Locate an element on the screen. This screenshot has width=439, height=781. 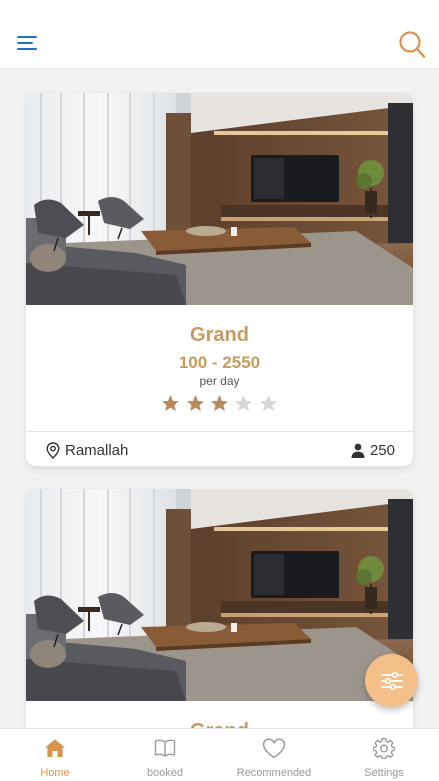
nav-booked-label: booked is located at coordinates (165, 773).